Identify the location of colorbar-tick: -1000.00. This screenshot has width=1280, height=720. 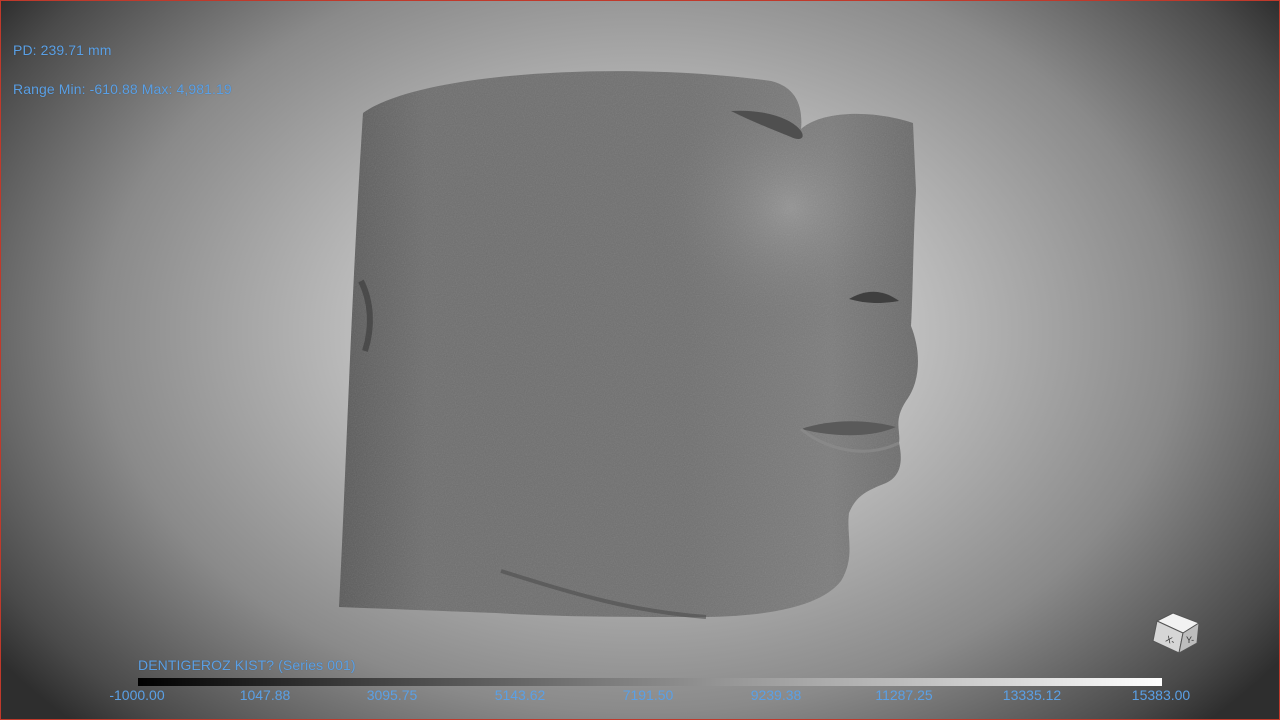
(137, 695).